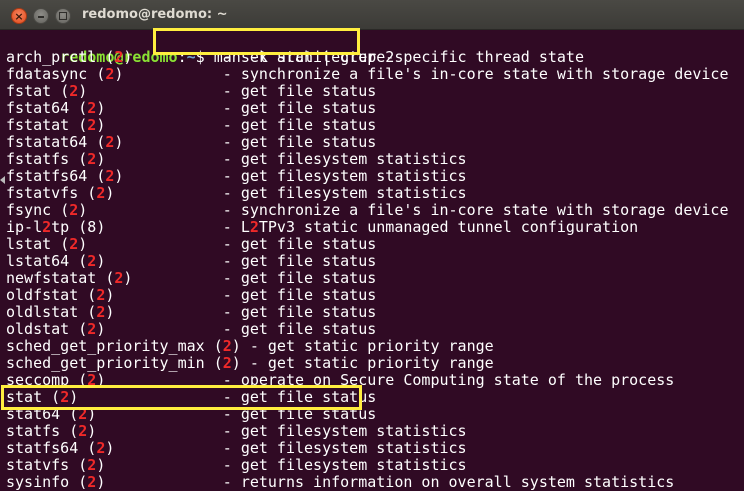 This screenshot has width=744, height=491. What do you see at coordinates (47, 176) in the screenshot?
I see `manpage-name: fstatfs64` at bounding box center [47, 176].